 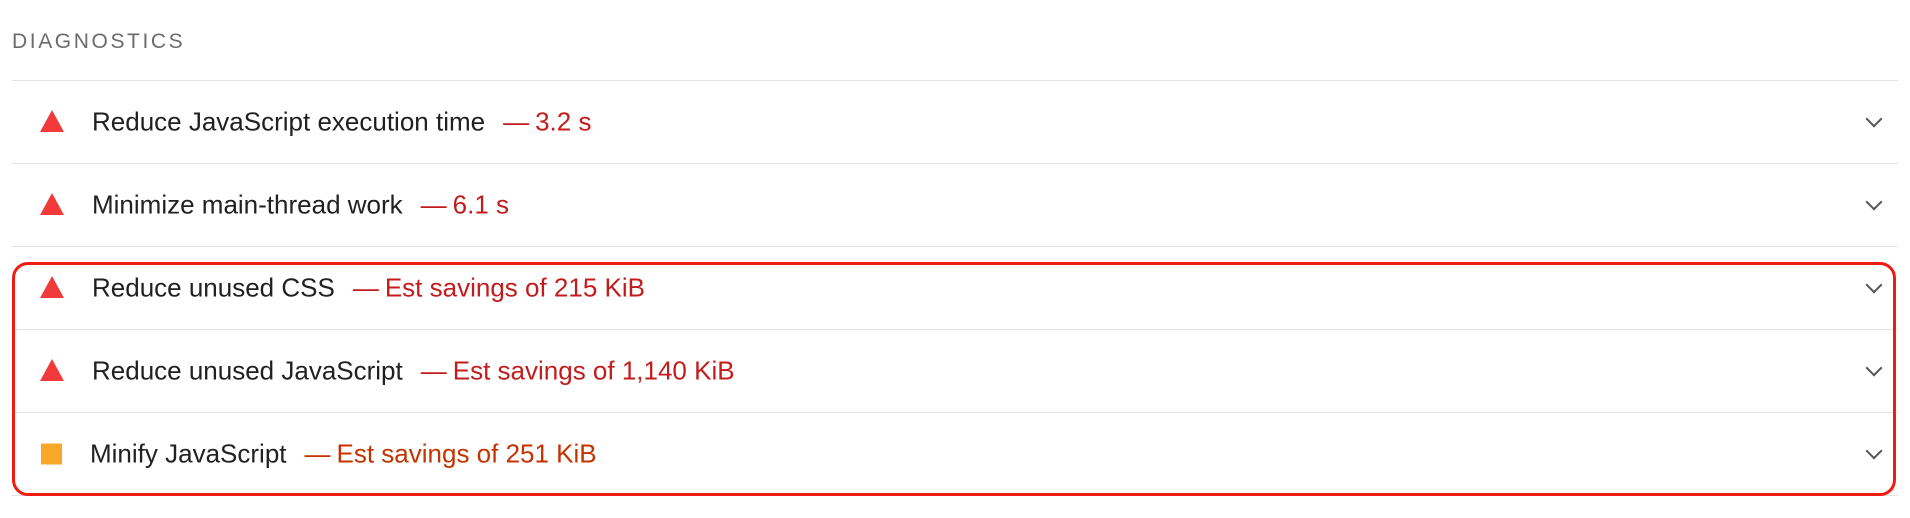 I want to click on audit-label: Minify JavaScript — Est savings of 251 KiB, so click(x=343, y=453).